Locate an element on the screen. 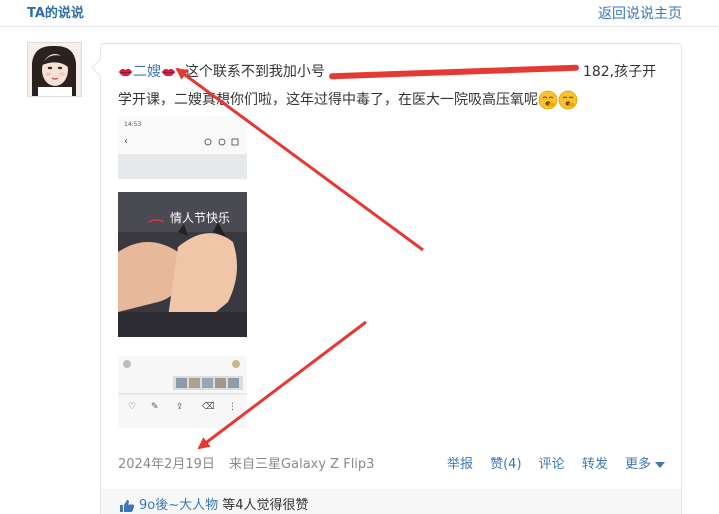 This screenshot has width=719, height=514. chevron-down-icon is located at coordinates (660, 464).